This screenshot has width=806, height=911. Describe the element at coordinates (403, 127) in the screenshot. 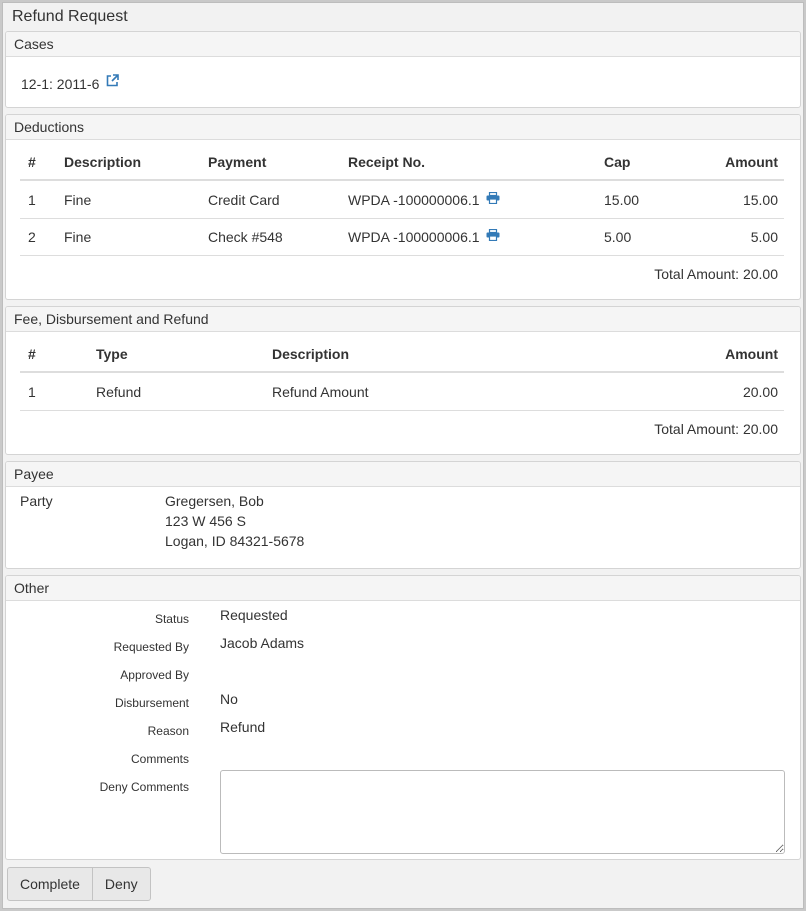

I see `deductions-heading: Deductions` at that location.